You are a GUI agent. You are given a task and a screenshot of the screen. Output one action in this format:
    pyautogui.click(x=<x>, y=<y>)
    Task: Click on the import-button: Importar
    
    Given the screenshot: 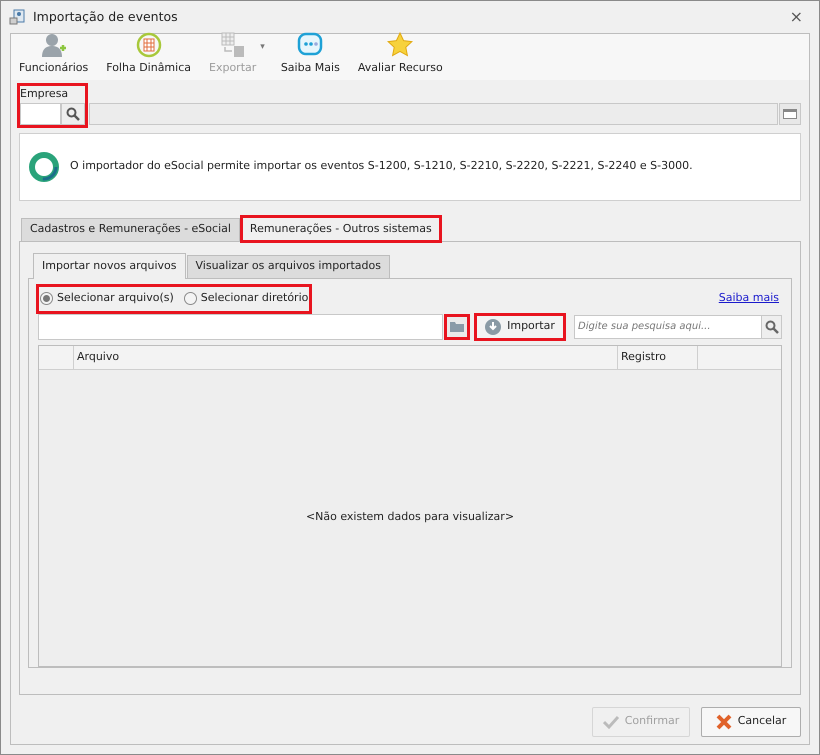 What is the action you would take?
    pyautogui.click(x=520, y=326)
    